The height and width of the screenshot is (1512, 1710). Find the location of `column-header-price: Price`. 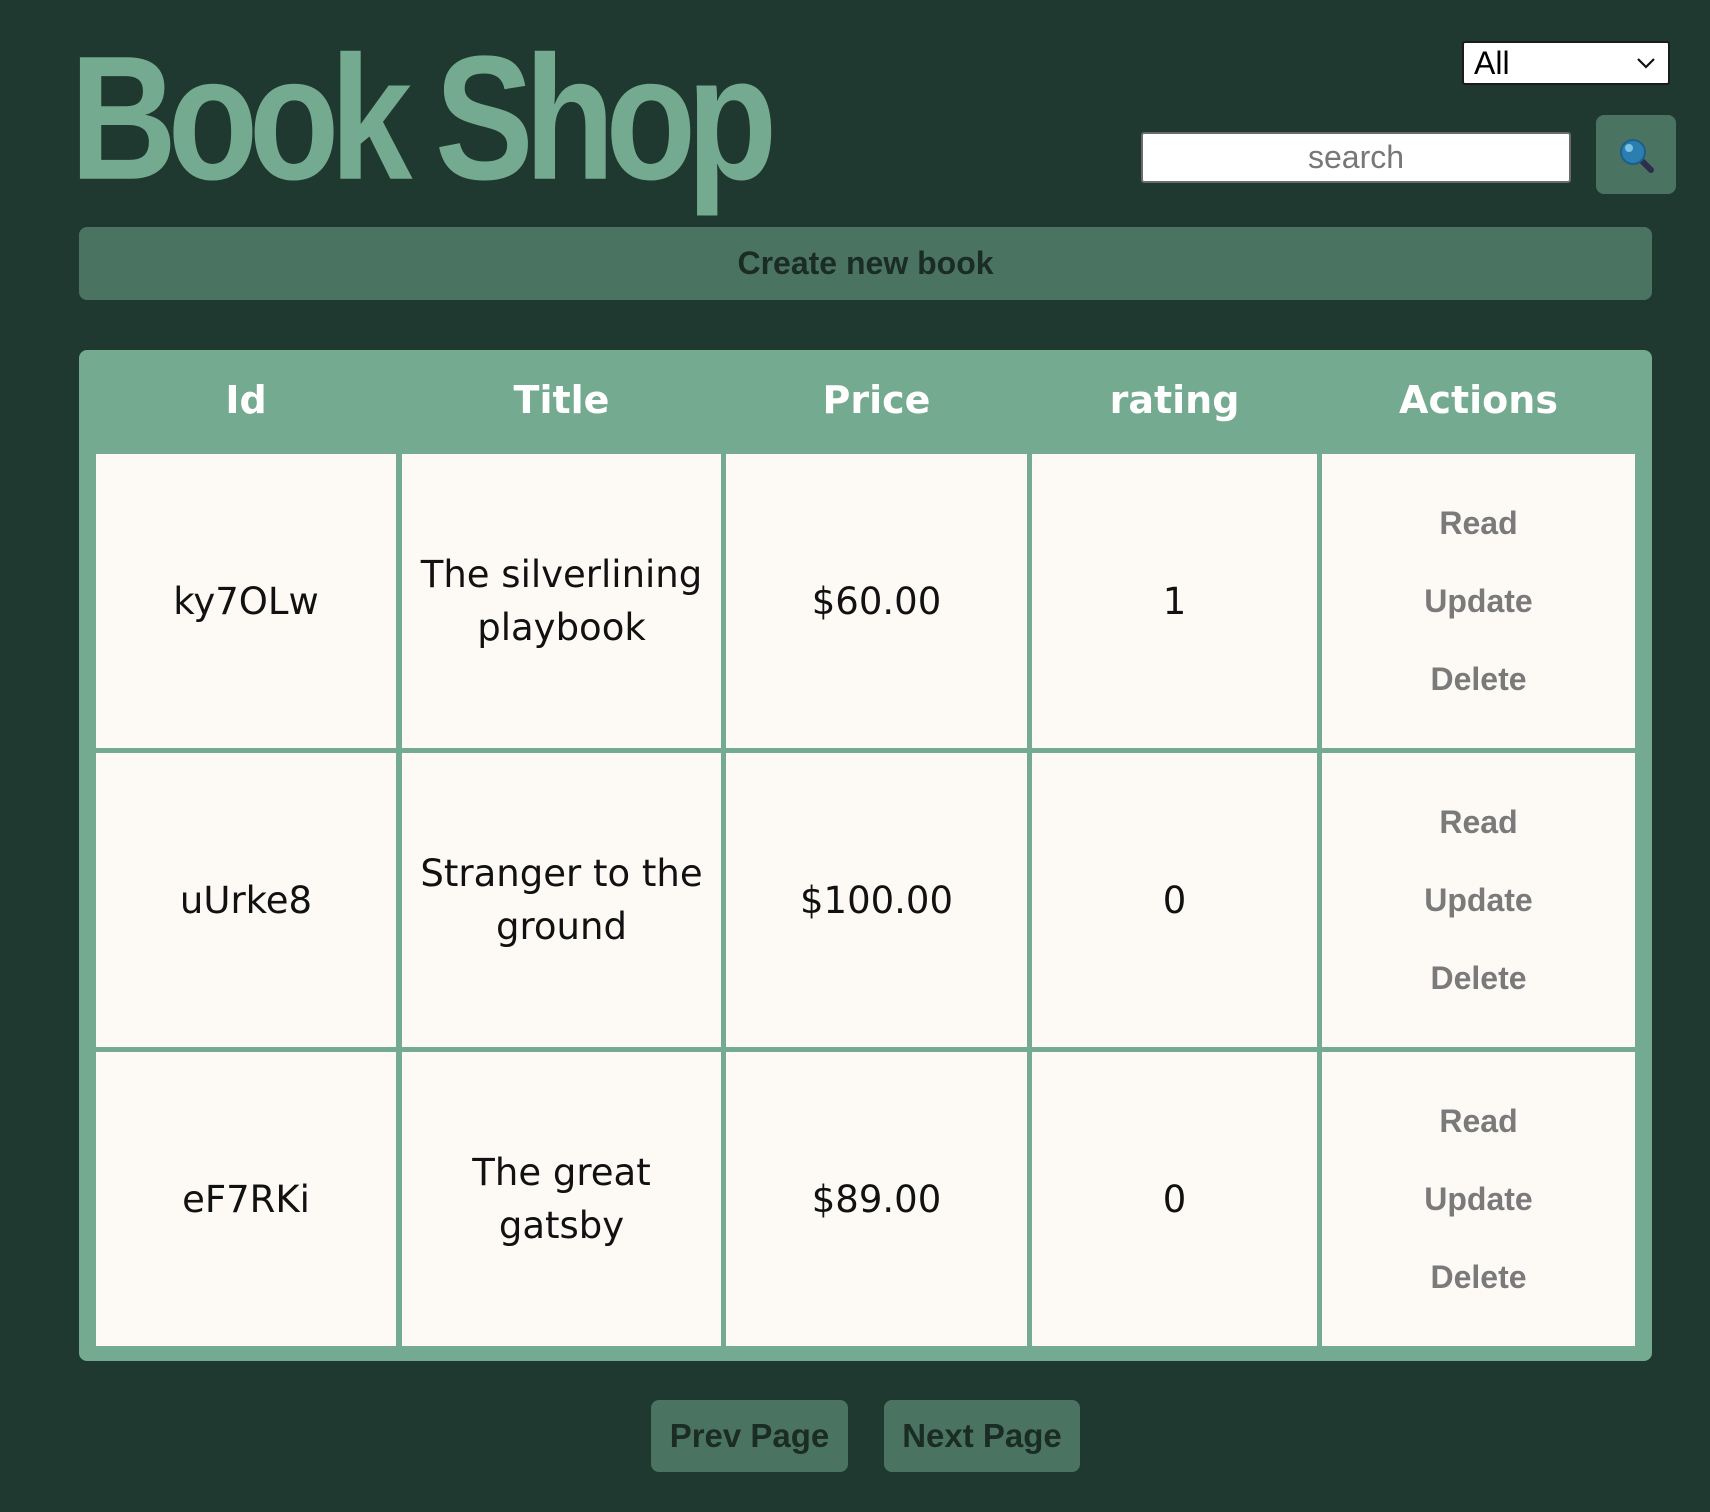

column-header-price: Price is located at coordinates (876, 400).